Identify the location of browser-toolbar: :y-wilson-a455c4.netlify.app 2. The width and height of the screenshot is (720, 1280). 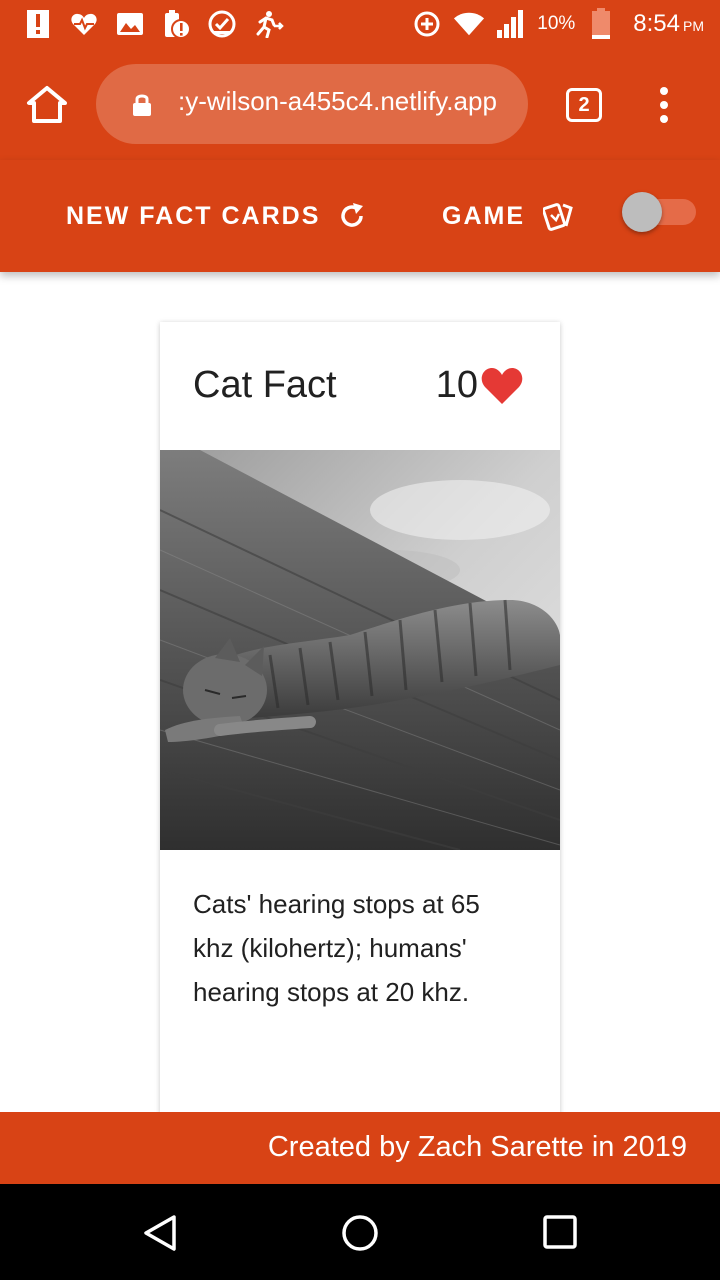
(360, 104).